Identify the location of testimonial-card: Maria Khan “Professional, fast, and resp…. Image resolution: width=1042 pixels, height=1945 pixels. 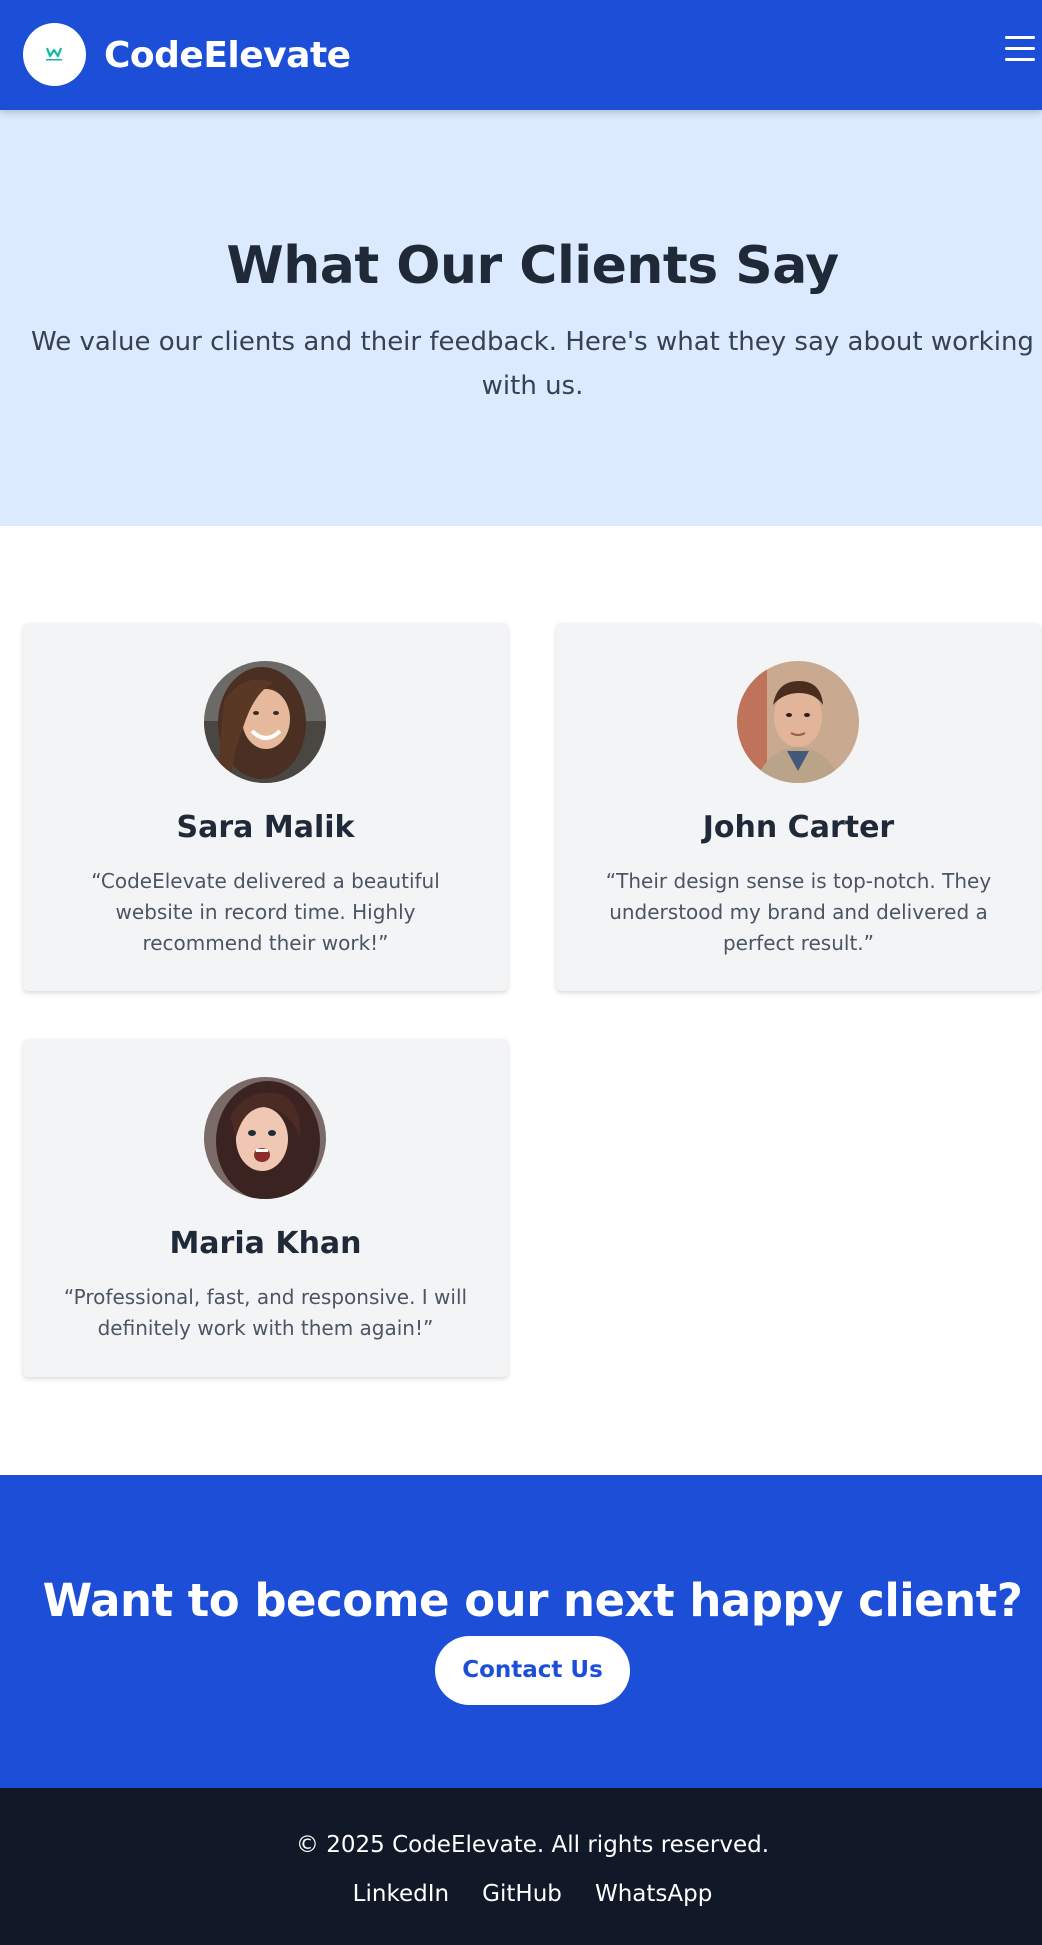
(265, 1208).